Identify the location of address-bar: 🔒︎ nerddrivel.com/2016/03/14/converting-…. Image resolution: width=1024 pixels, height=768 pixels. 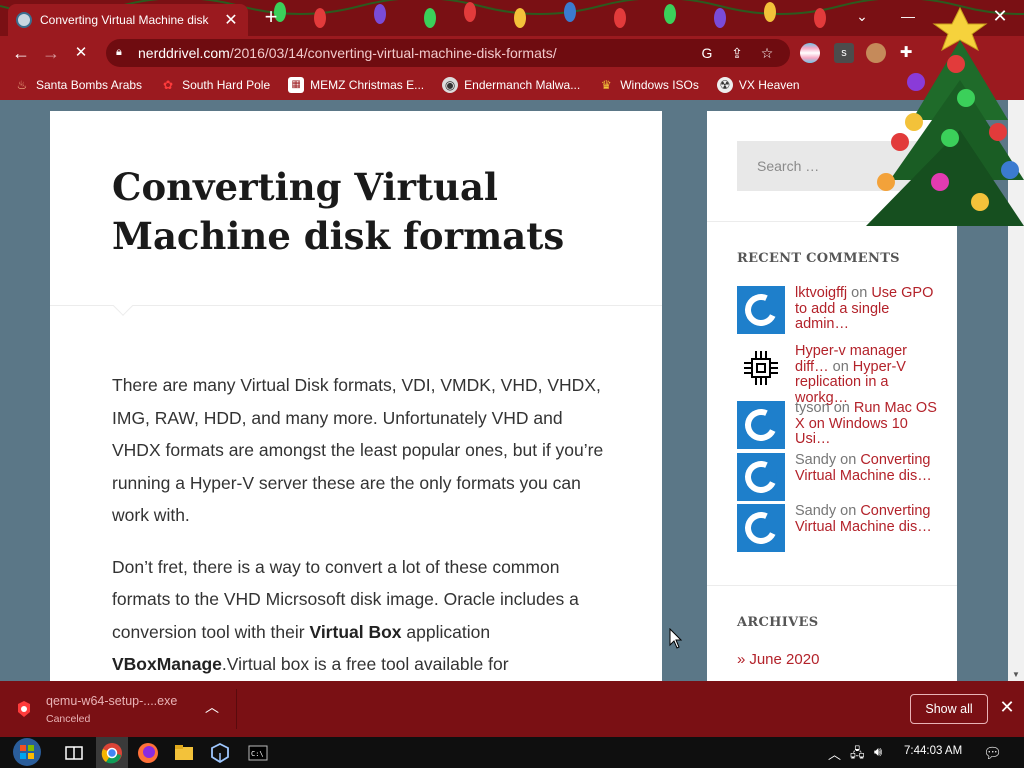
(448, 53).